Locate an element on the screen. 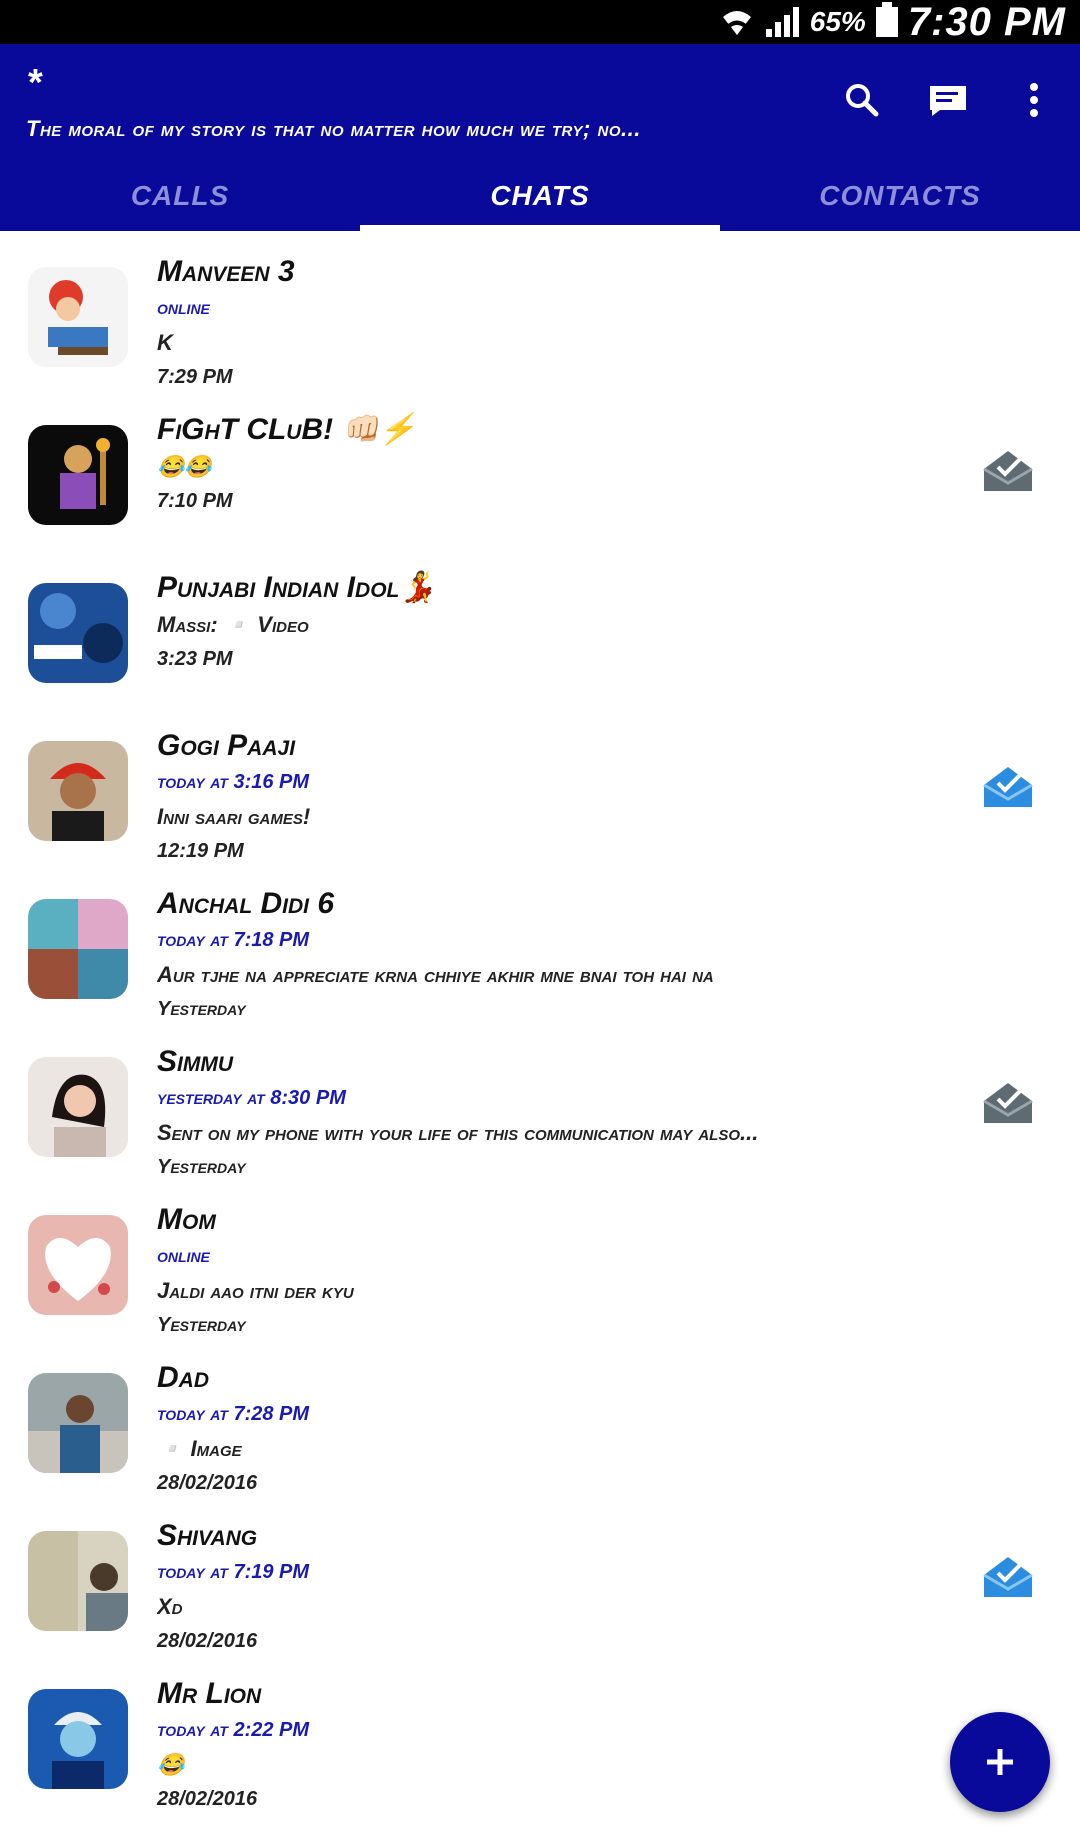  tab-chats: CHATS is located at coordinates (540, 195).